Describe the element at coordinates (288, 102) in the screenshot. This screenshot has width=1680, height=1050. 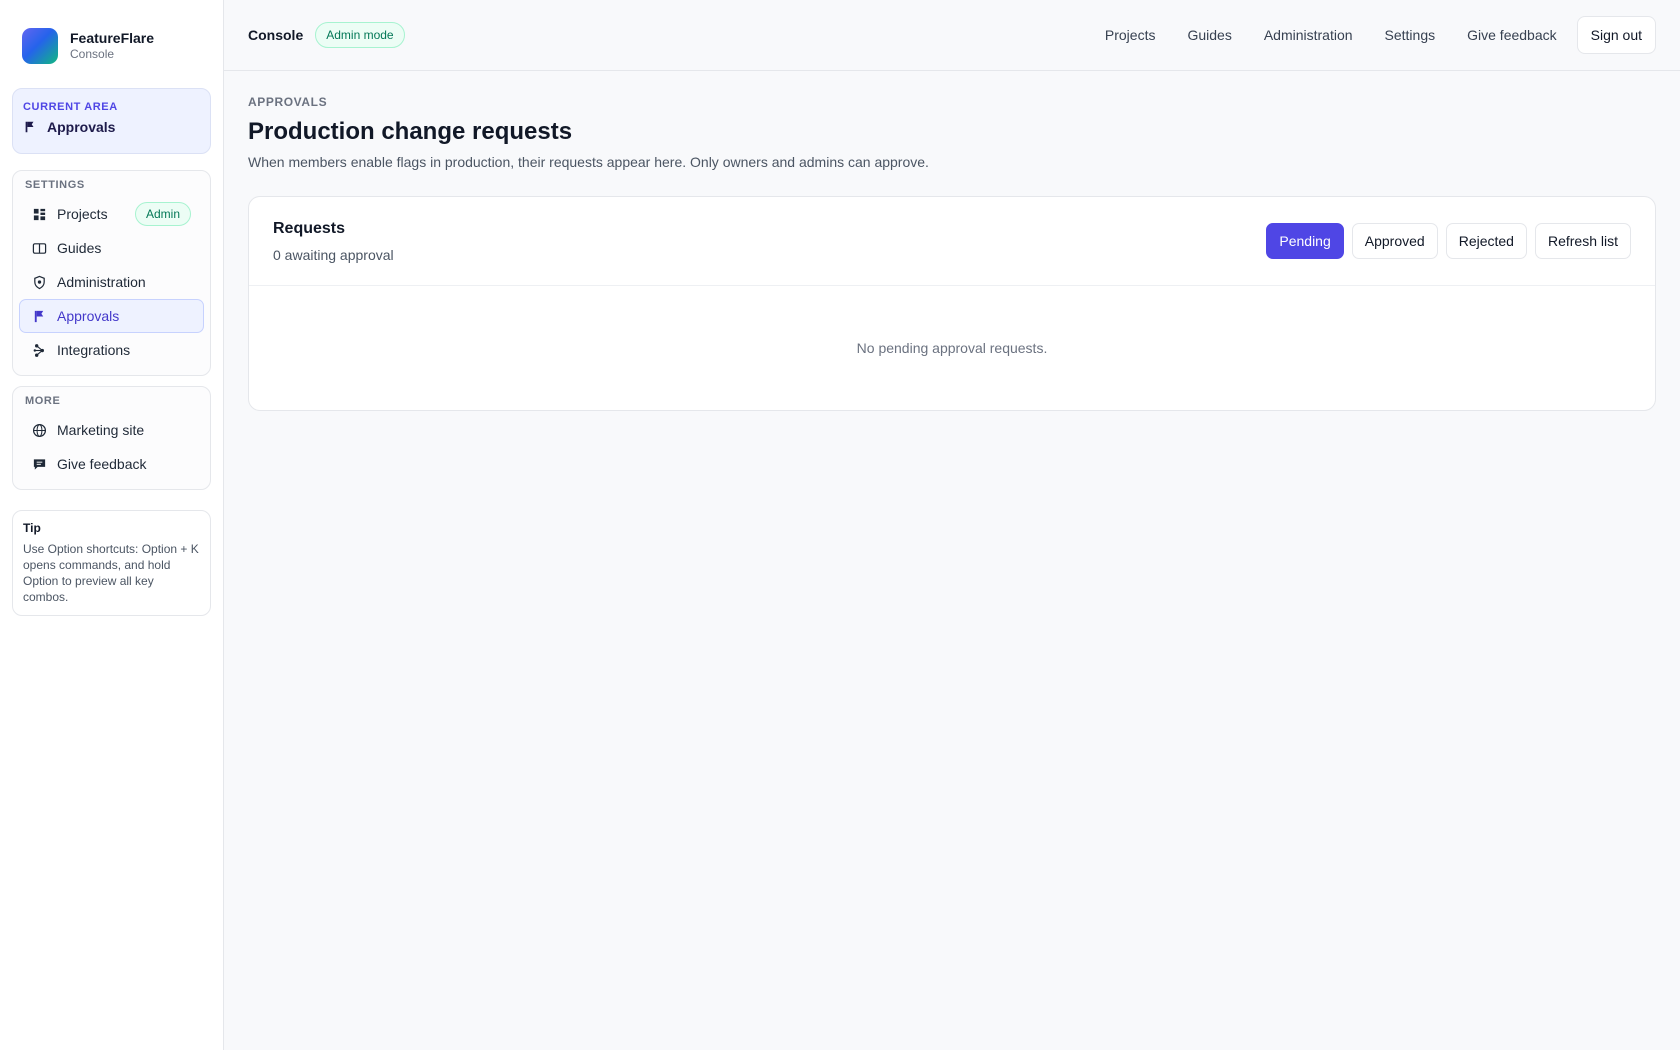
I see `page-eyebrow: APPROVALS` at that location.